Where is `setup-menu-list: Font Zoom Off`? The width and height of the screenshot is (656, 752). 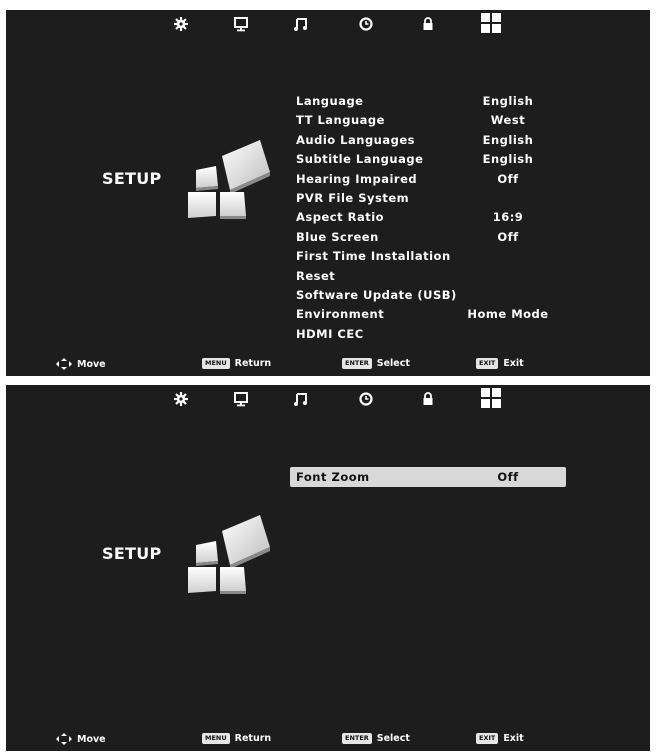
setup-menu-list: Font Zoom Off is located at coordinates (428, 477).